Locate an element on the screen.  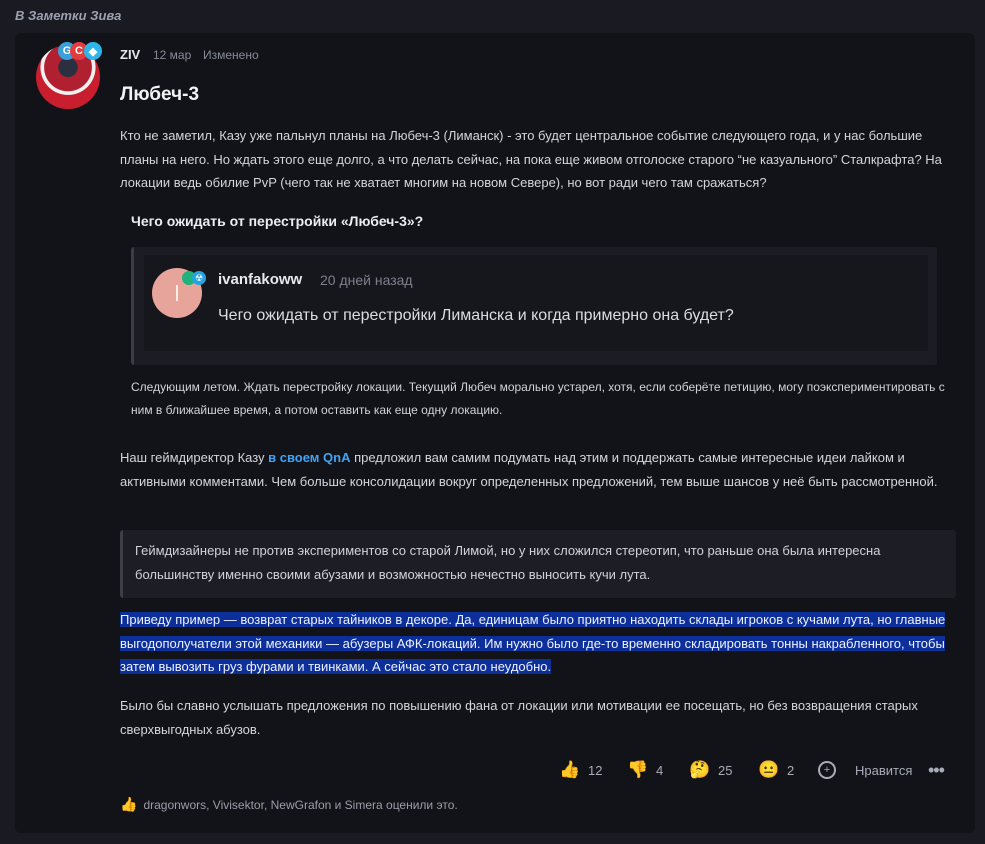
reaction-thumbs-up: 👍 12 is located at coordinates (581, 770).